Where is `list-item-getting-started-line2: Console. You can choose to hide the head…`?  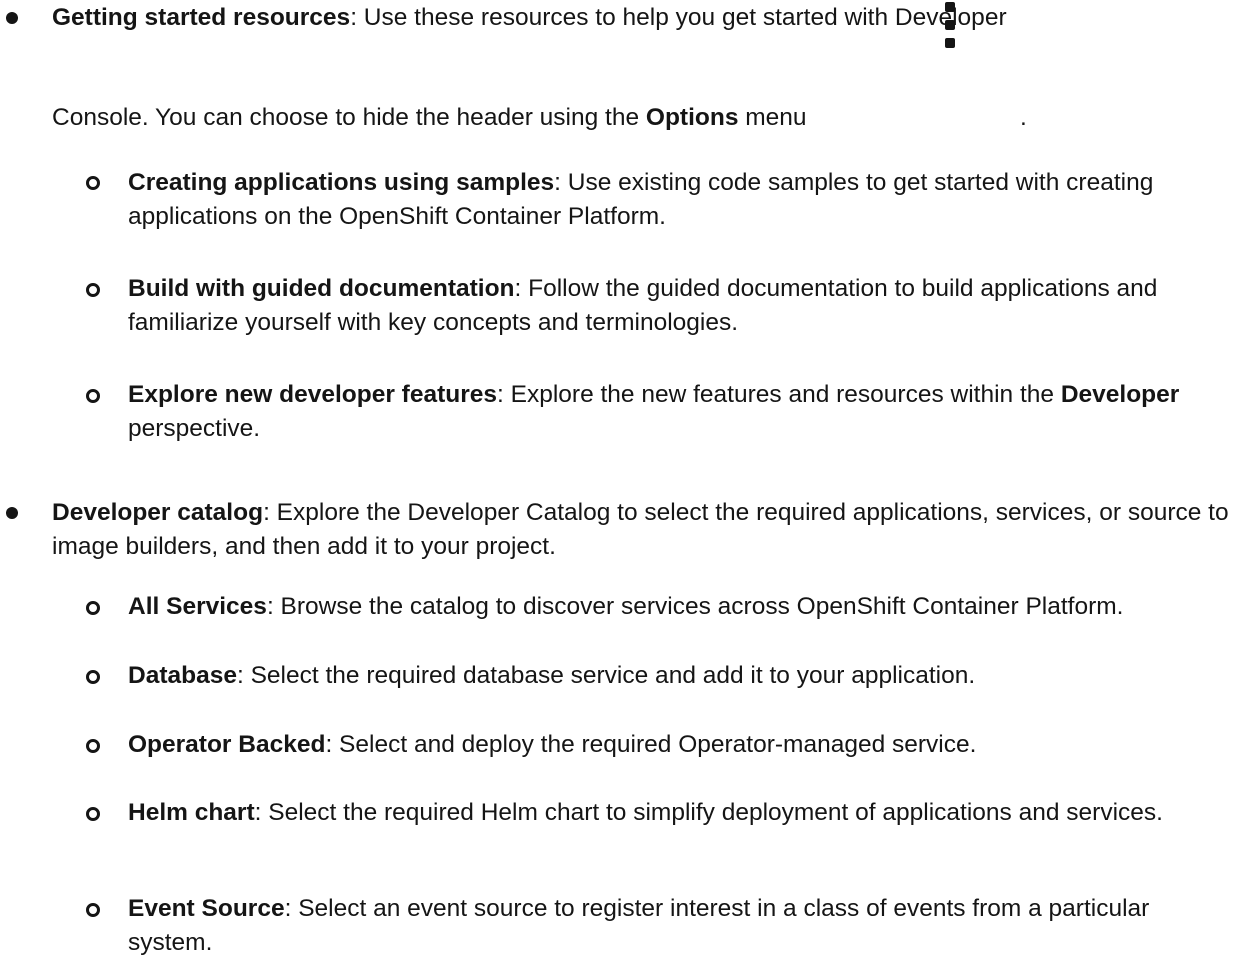 list-item-getting-started-line2: Console. You can choose to hide the head… is located at coordinates (645, 118).